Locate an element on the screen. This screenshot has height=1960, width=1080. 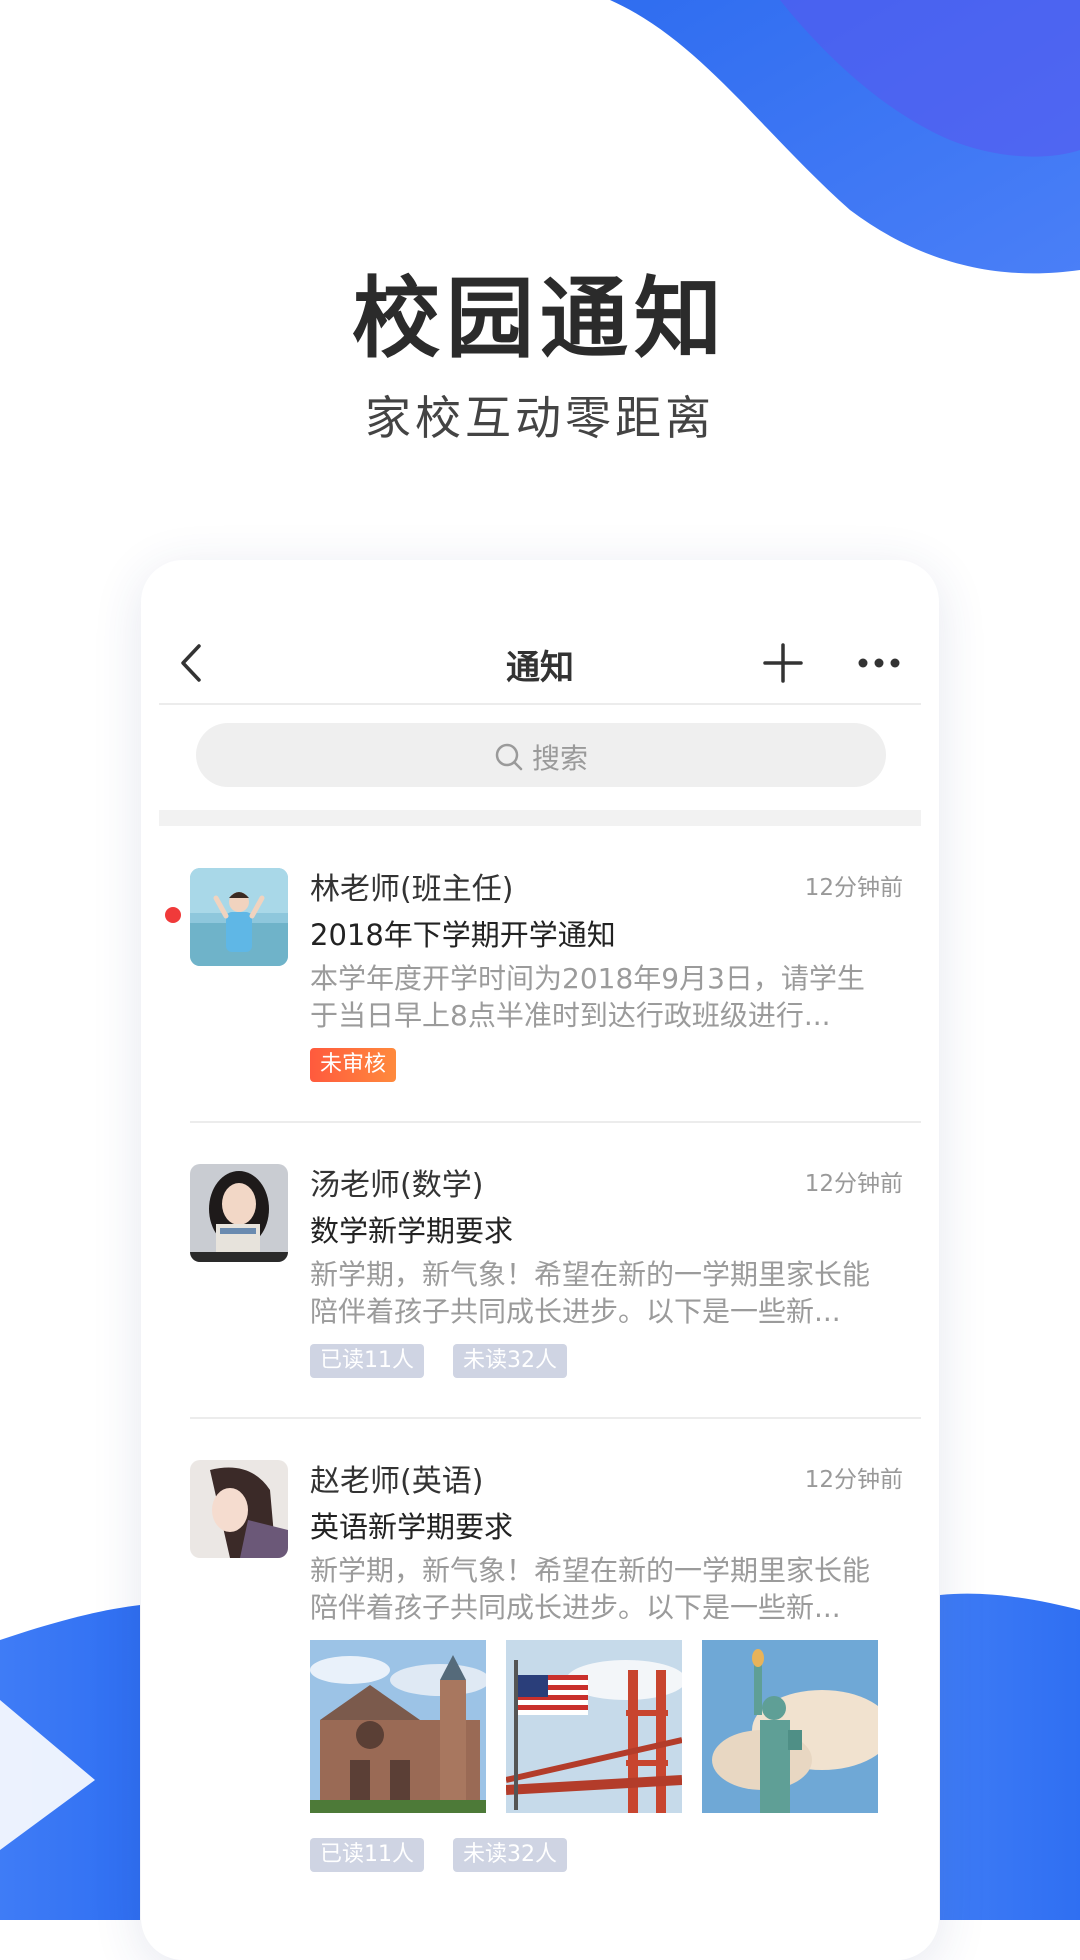
notice-preview-line: 本学年度开学时间为2018年9月3日，请学生 is located at coordinates (587, 978).